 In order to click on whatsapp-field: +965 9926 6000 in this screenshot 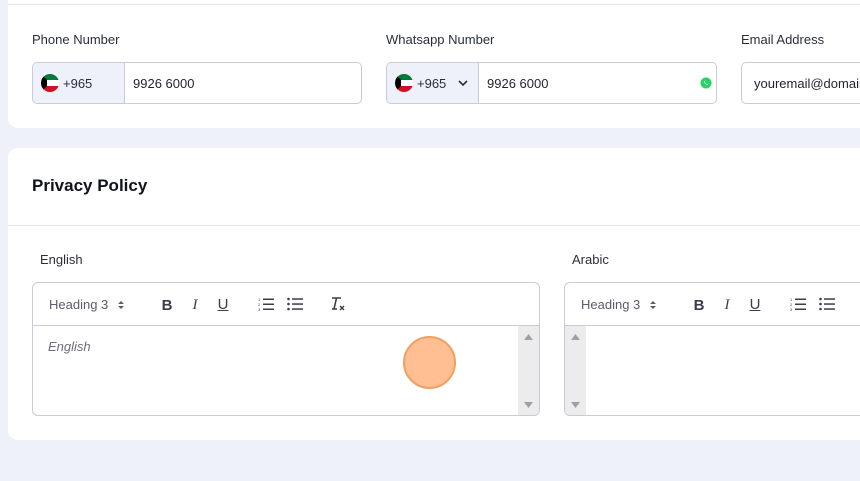, I will do `click(551, 83)`.